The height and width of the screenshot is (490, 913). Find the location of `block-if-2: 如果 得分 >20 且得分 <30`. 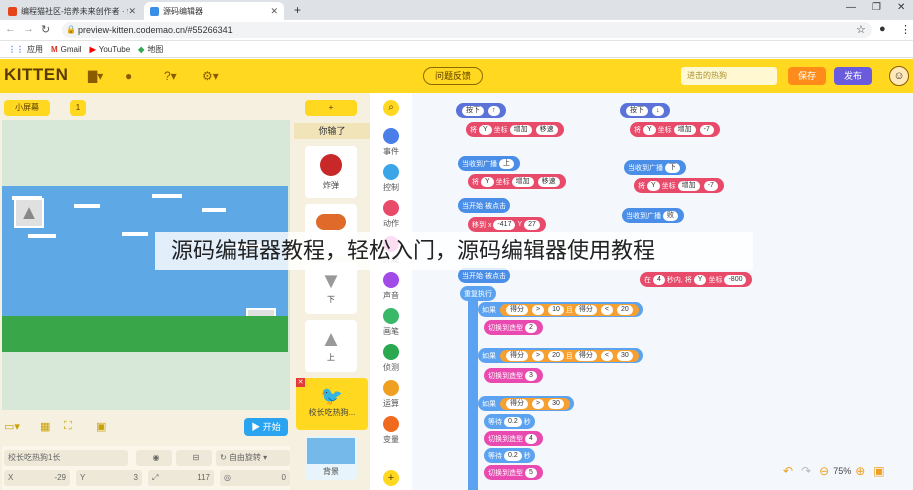

block-if-2: 如果 得分 >20 且得分 <30 is located at coordinates (560, 355).